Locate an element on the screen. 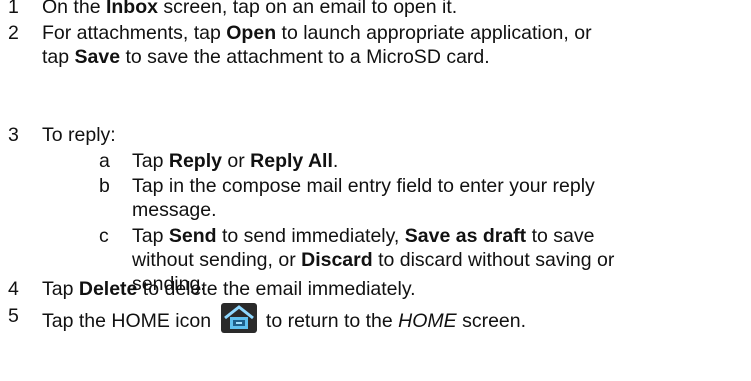 The height and width of the screenshot is (381, 751). ui-term: Save is located at coordinates (97, 57).